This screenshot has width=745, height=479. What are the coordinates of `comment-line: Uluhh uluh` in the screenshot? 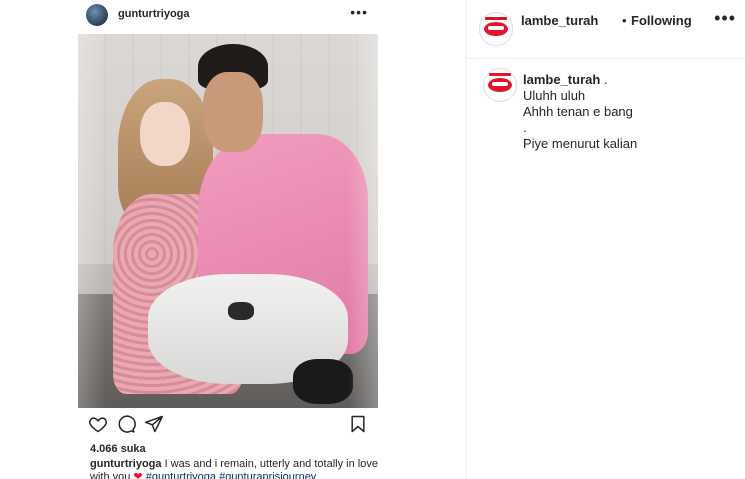 It's located at (554, 95).